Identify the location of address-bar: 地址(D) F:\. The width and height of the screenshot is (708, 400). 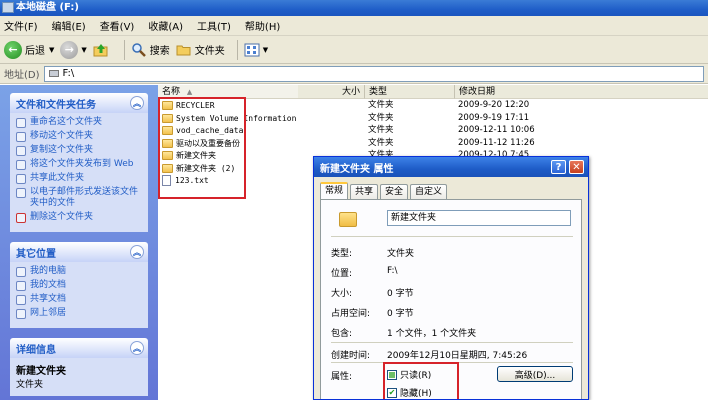
(354, 74).